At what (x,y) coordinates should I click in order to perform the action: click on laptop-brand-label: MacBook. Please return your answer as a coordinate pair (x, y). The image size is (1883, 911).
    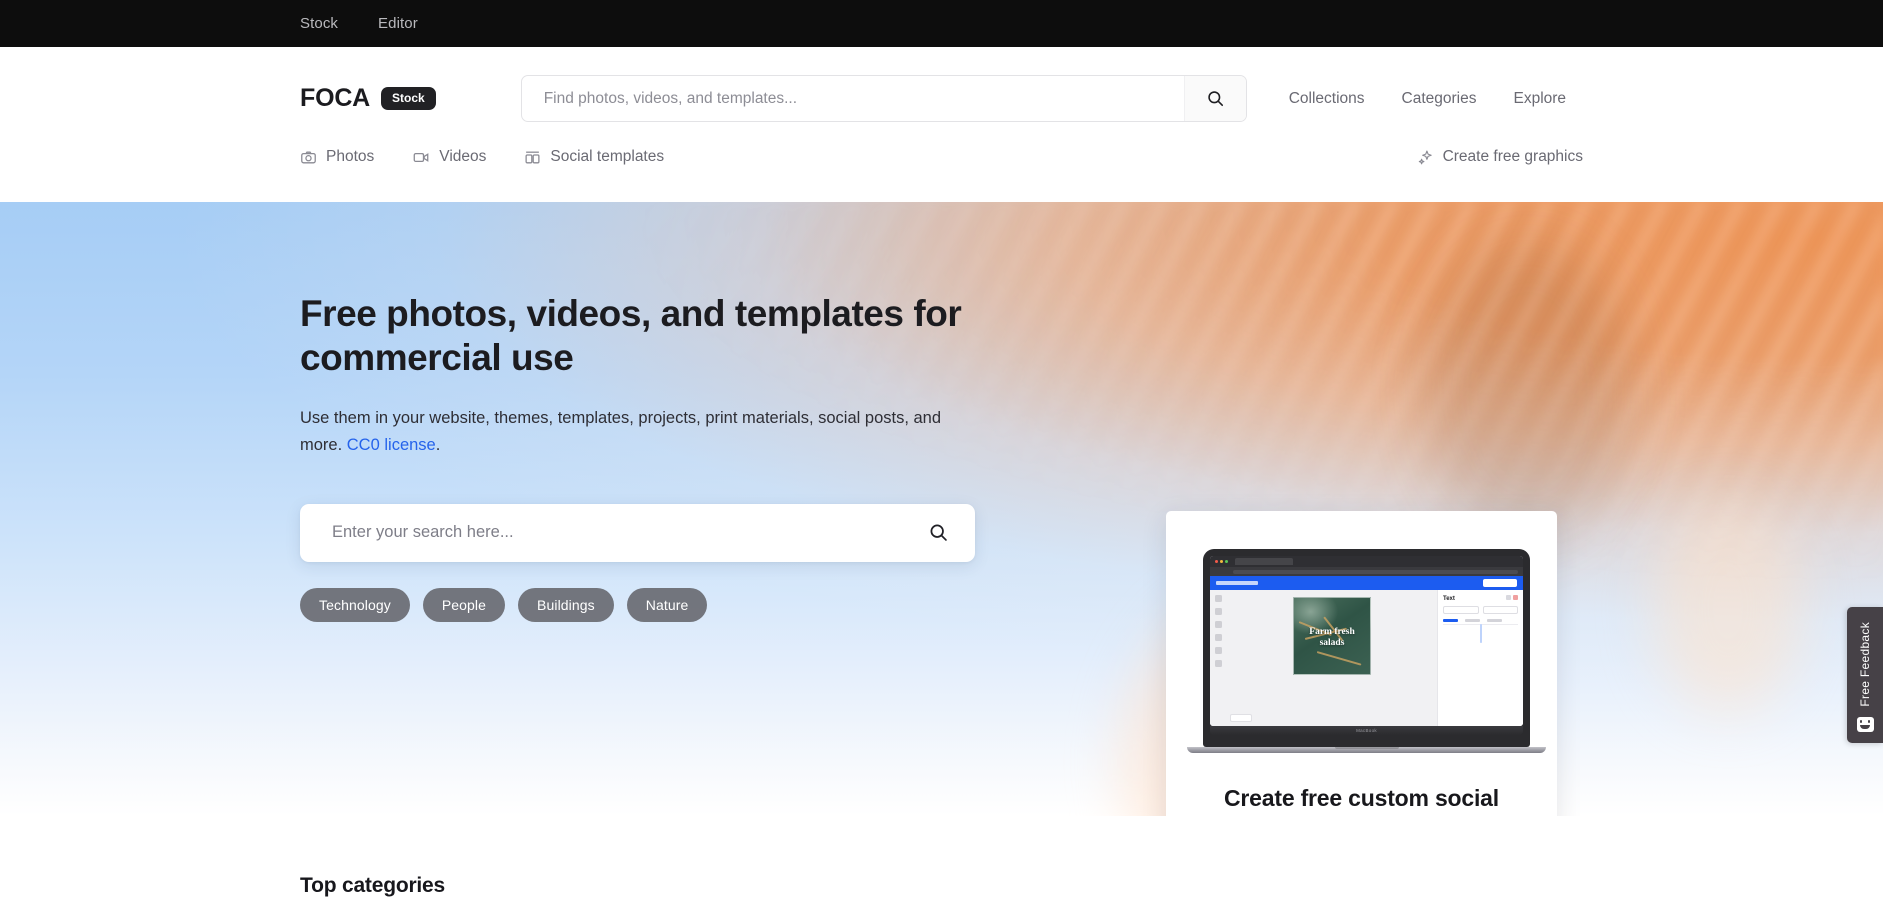
    Looking at the image, I should click on (1366, 730).